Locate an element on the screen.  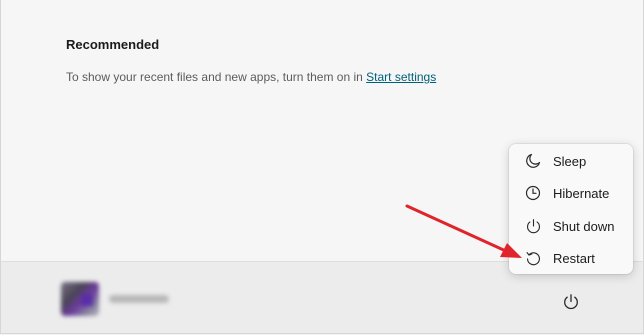
clock-icon is located at coordinates (533, 193).